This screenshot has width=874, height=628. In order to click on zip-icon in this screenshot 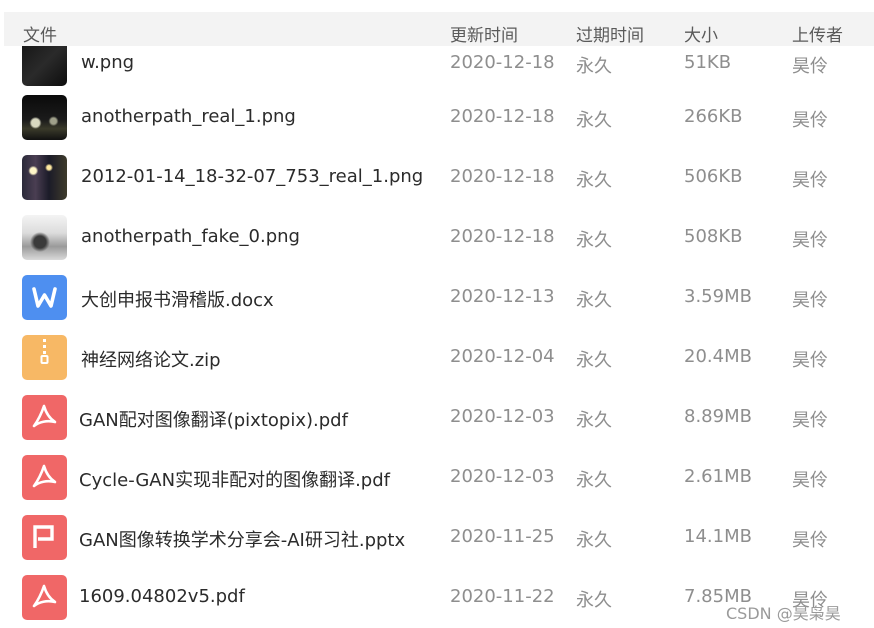, I will do `click(44, 357)`.